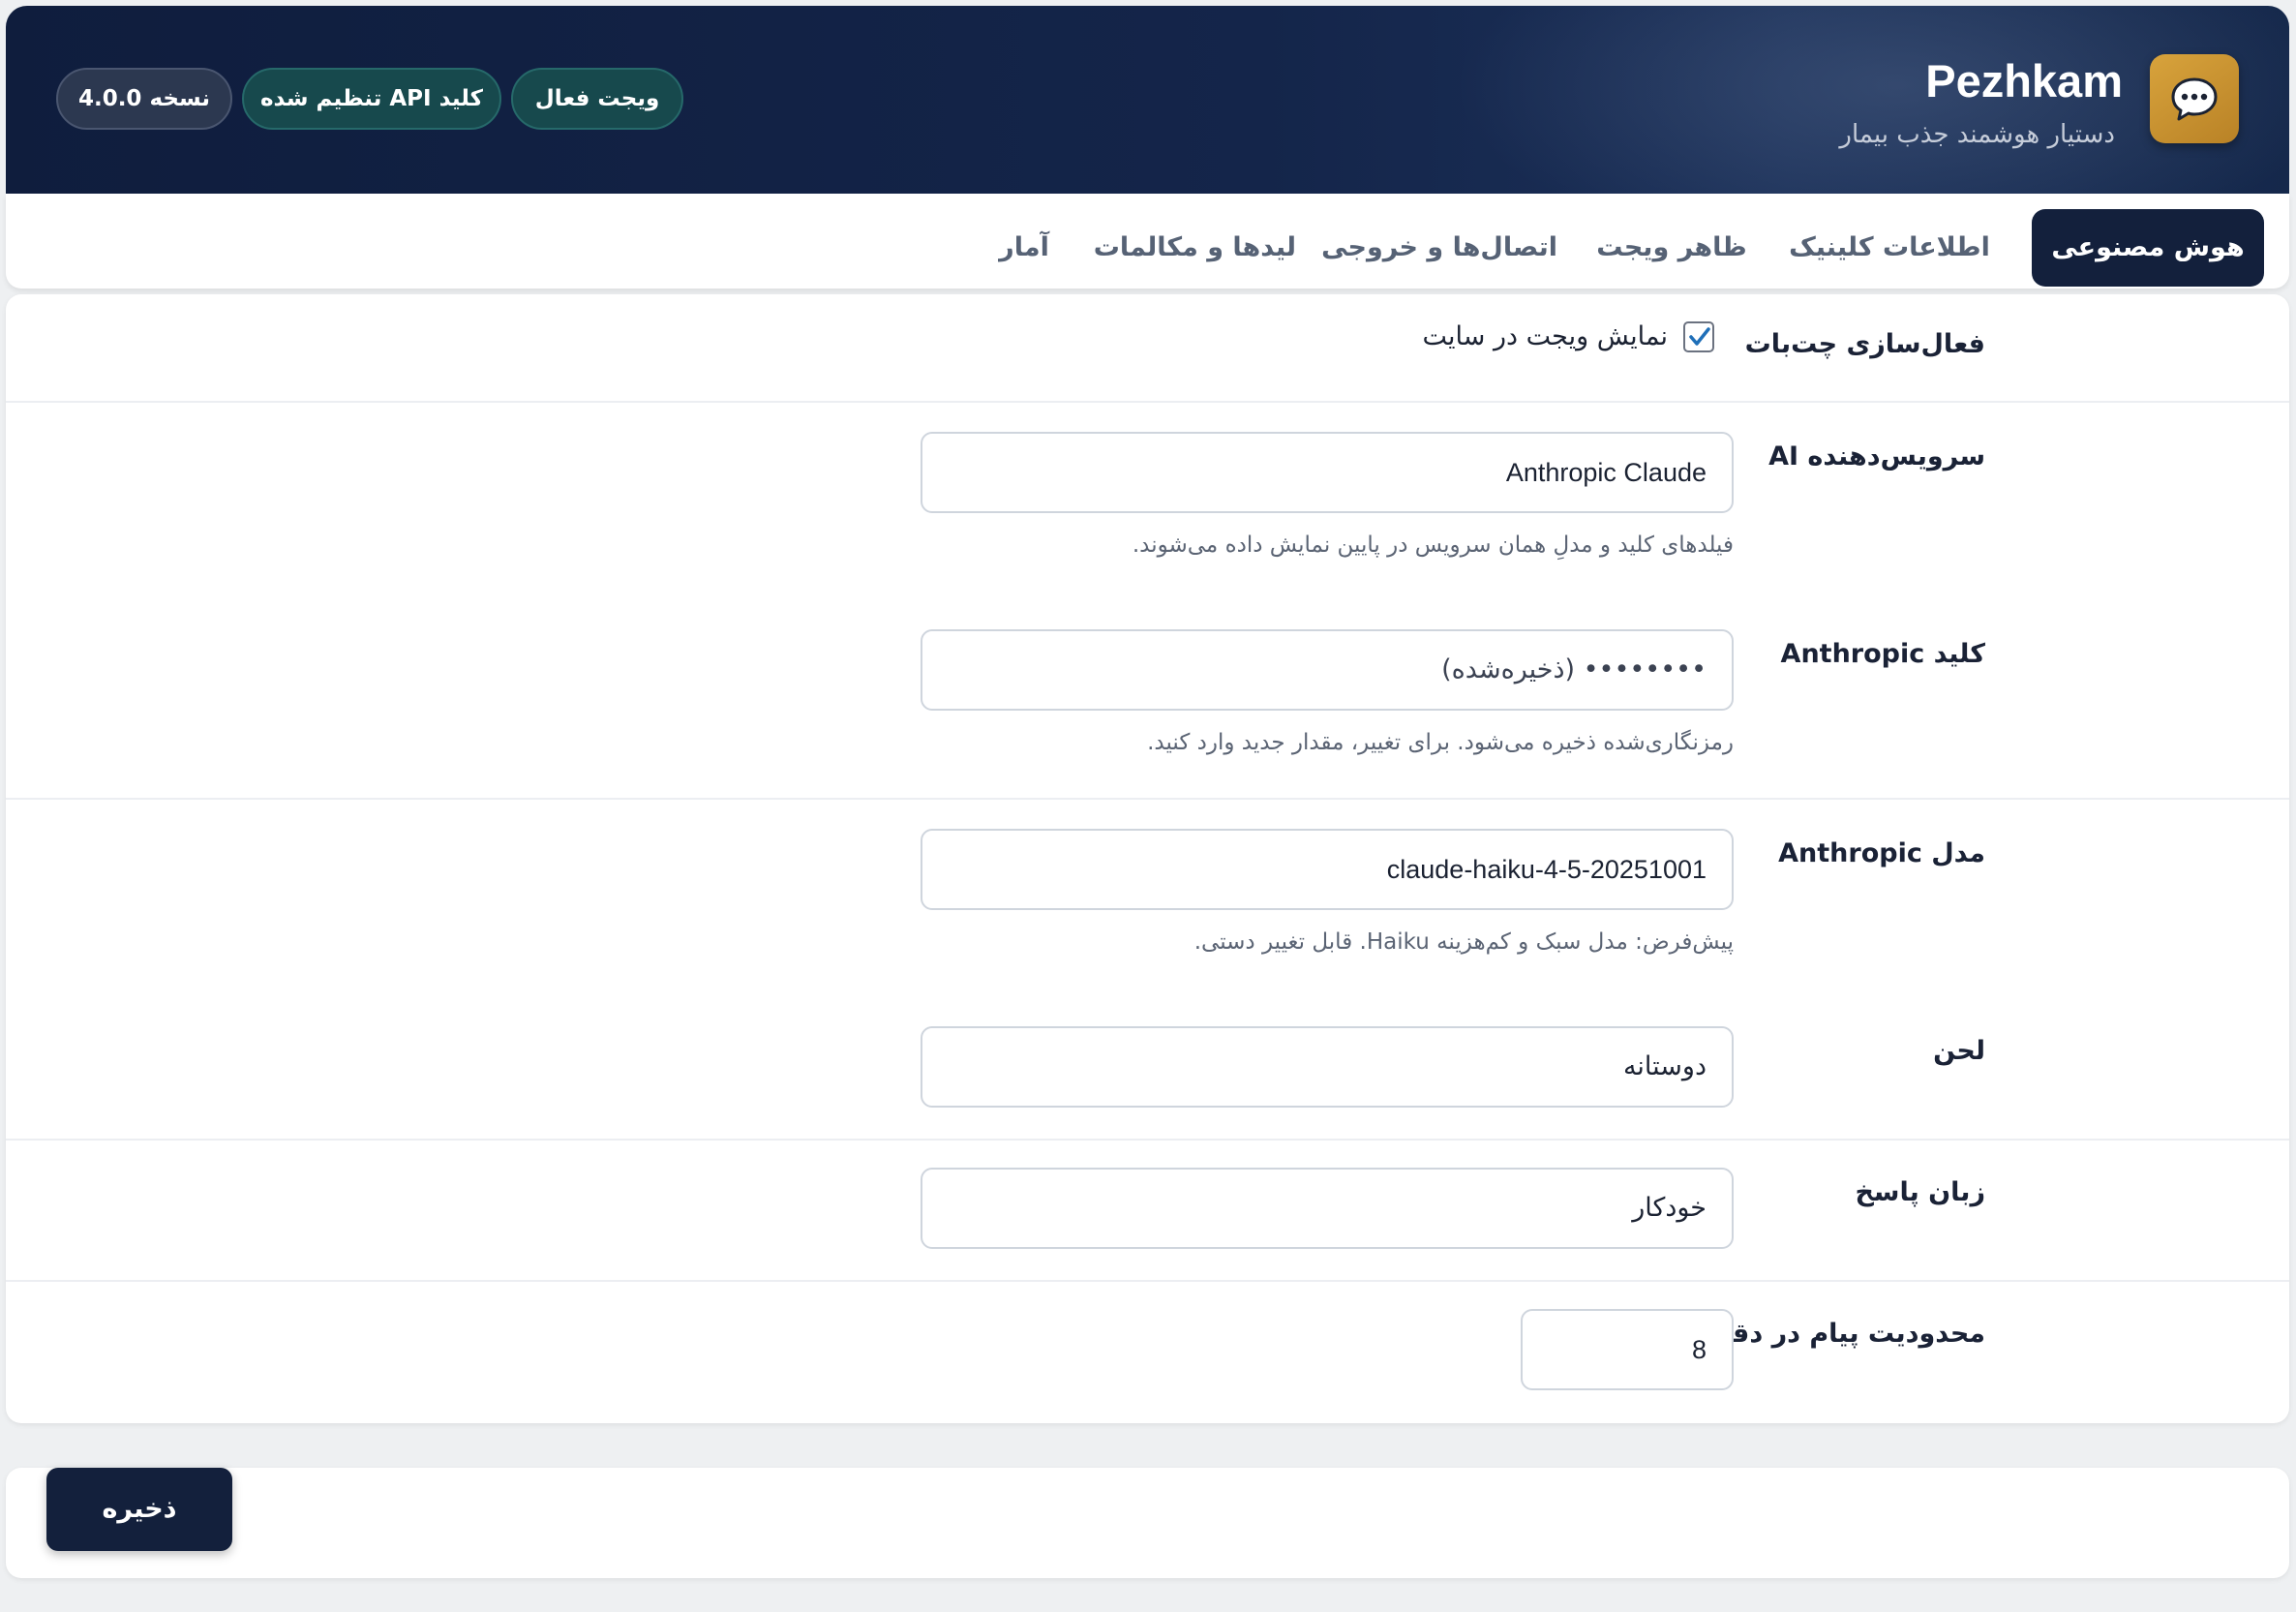 The image size is (2296, 1612). What do you see at coordinates (2024, 81) in the screenshot?
I see `app-name: Pezhkam` at bounding box center [2024, 81].